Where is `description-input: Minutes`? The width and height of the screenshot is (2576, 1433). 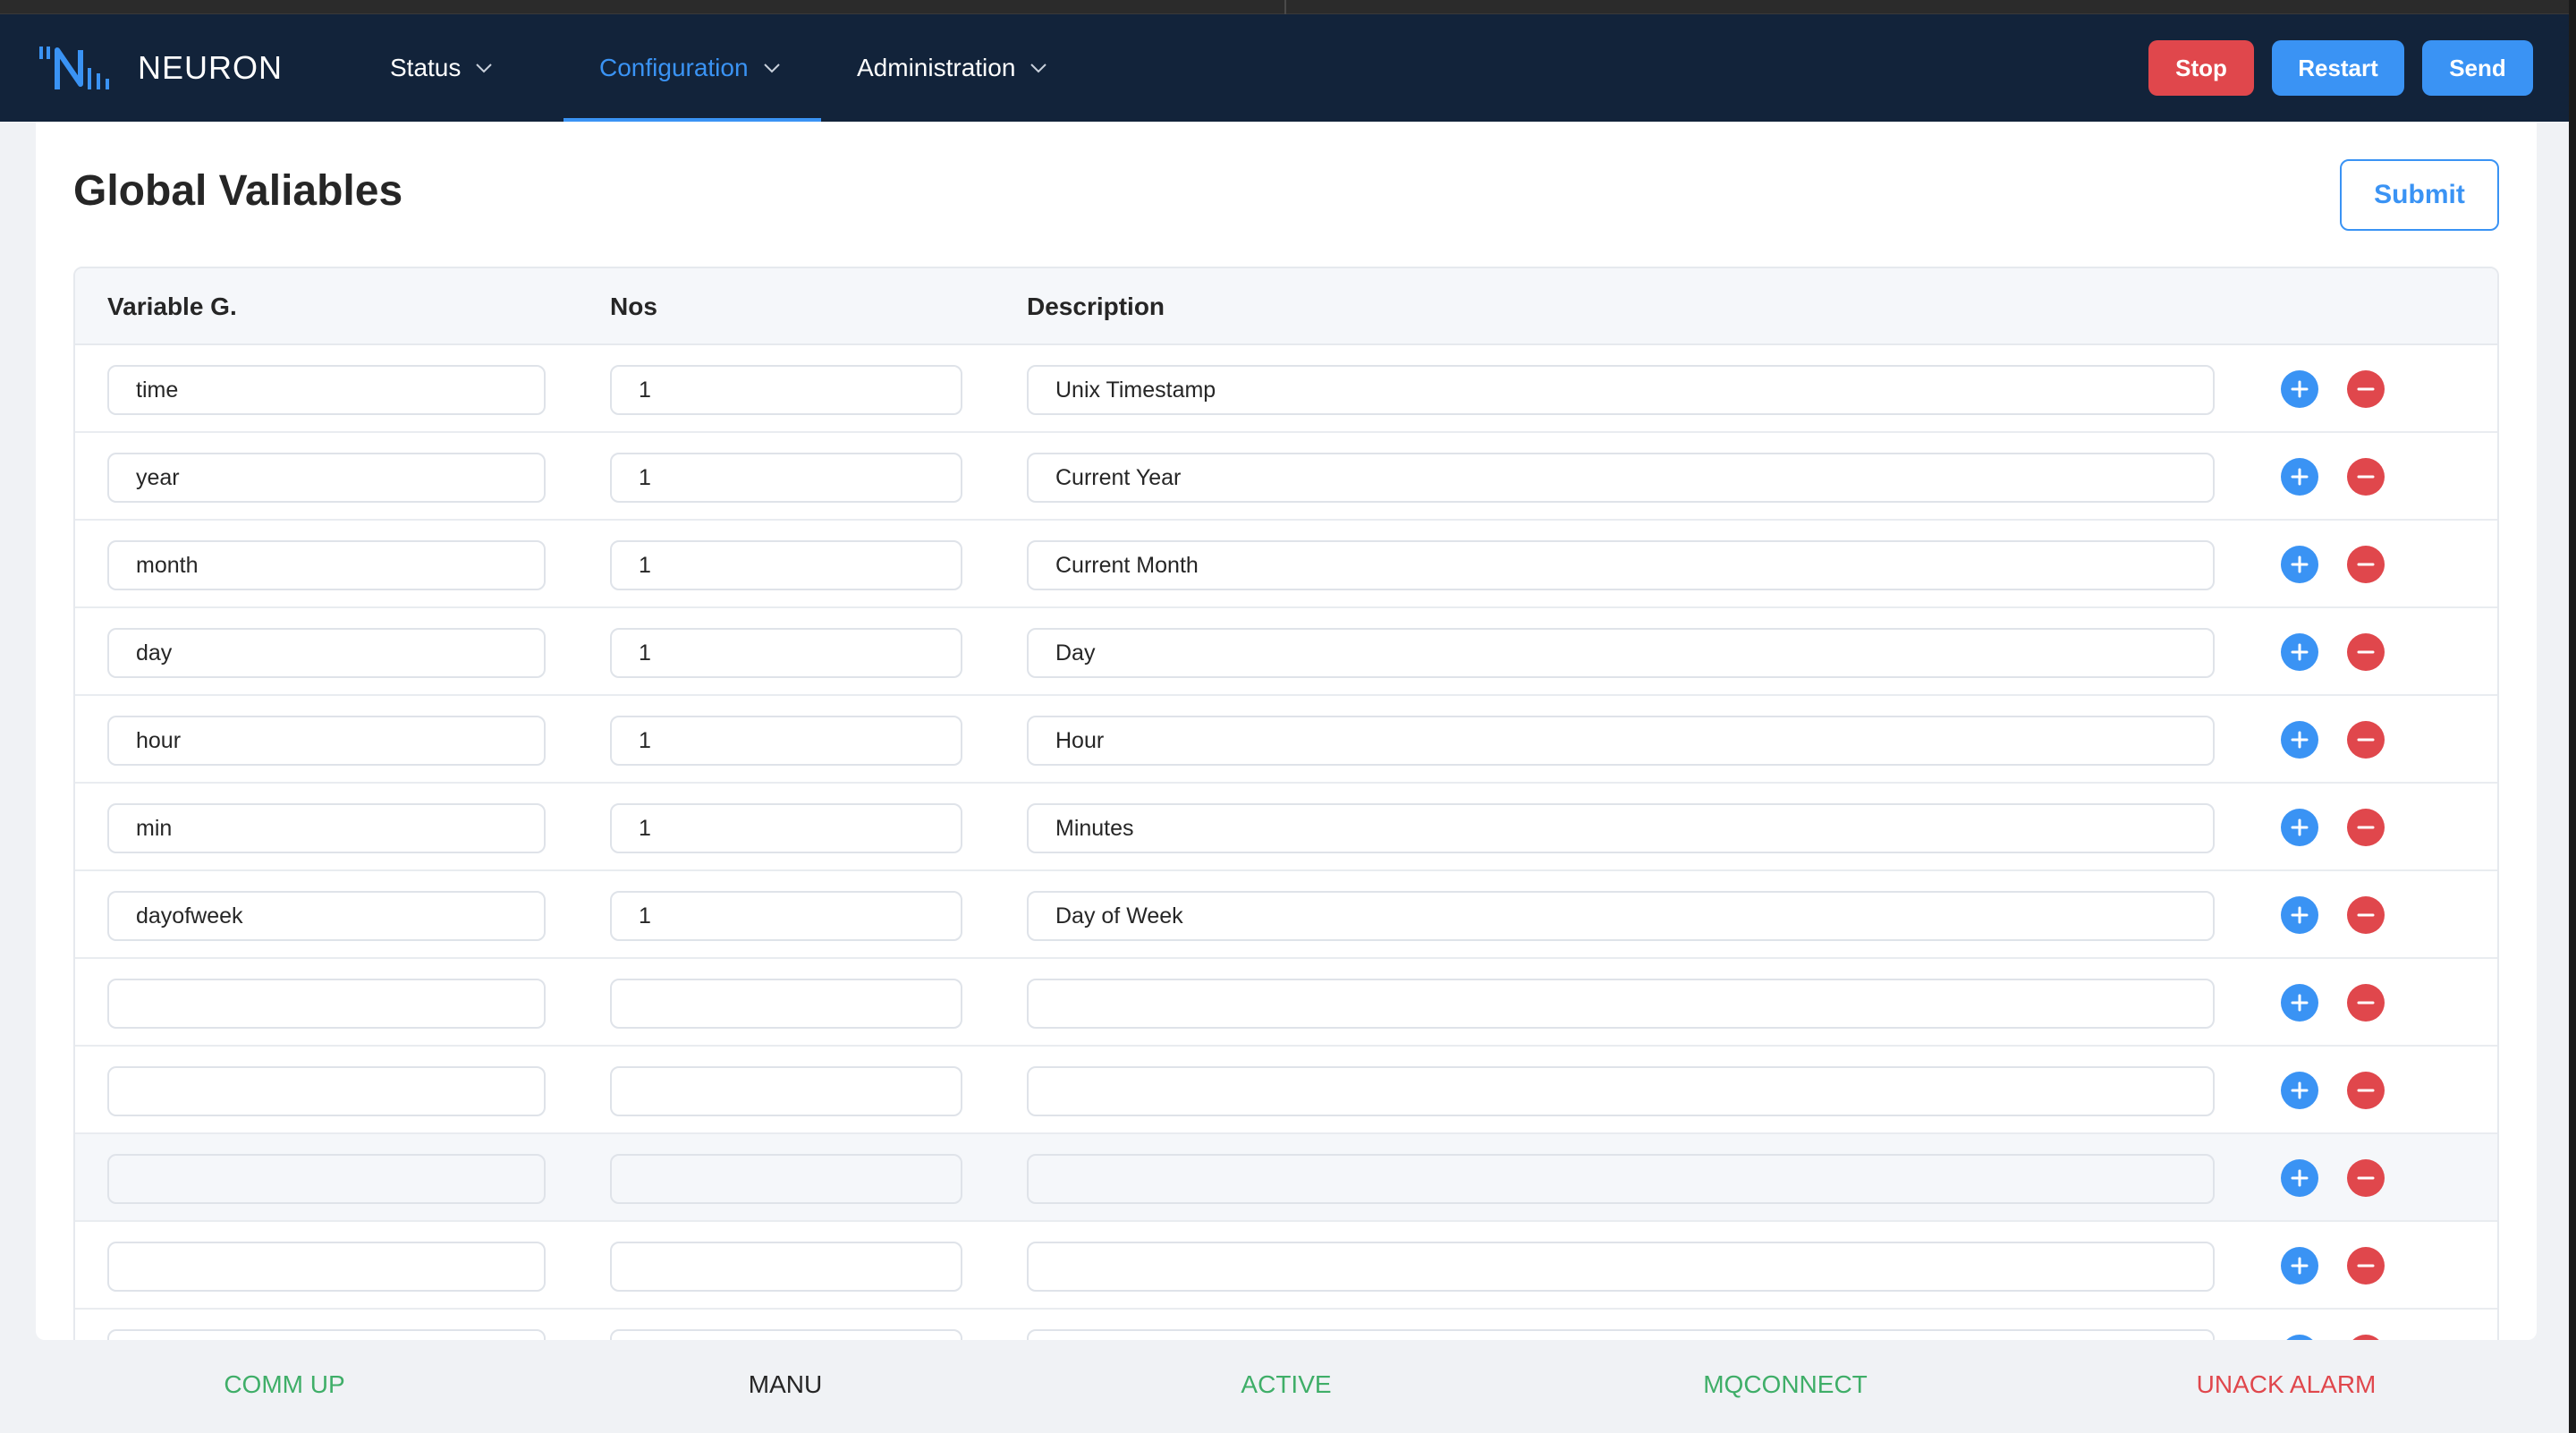 description-input: Minutes is located at coordinates (1621, 828).